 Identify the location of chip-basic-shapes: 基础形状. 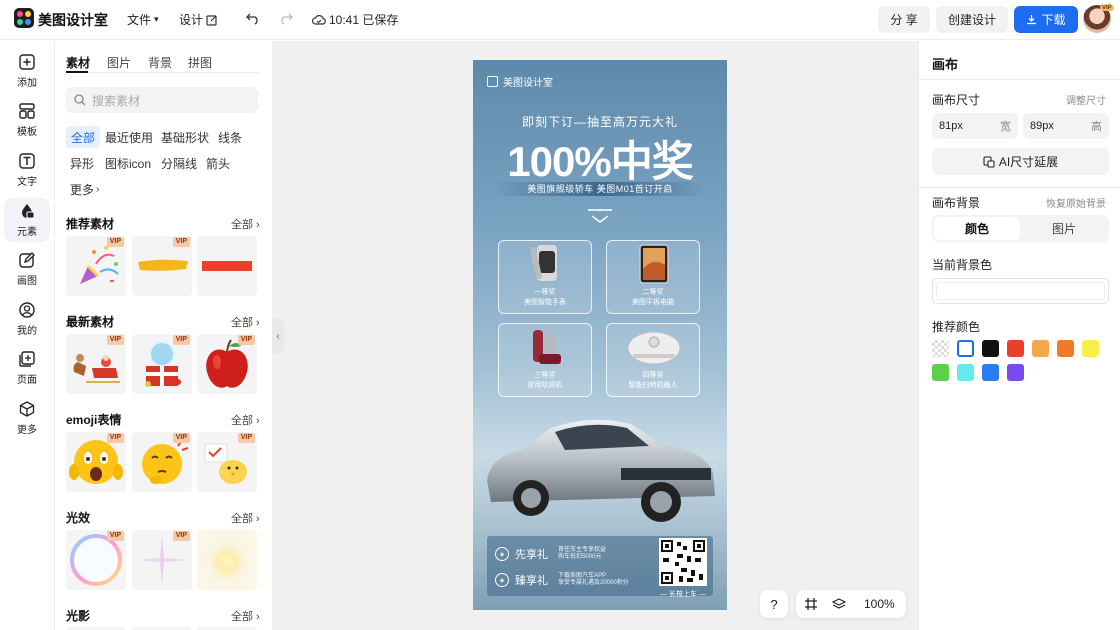
(185, 137).